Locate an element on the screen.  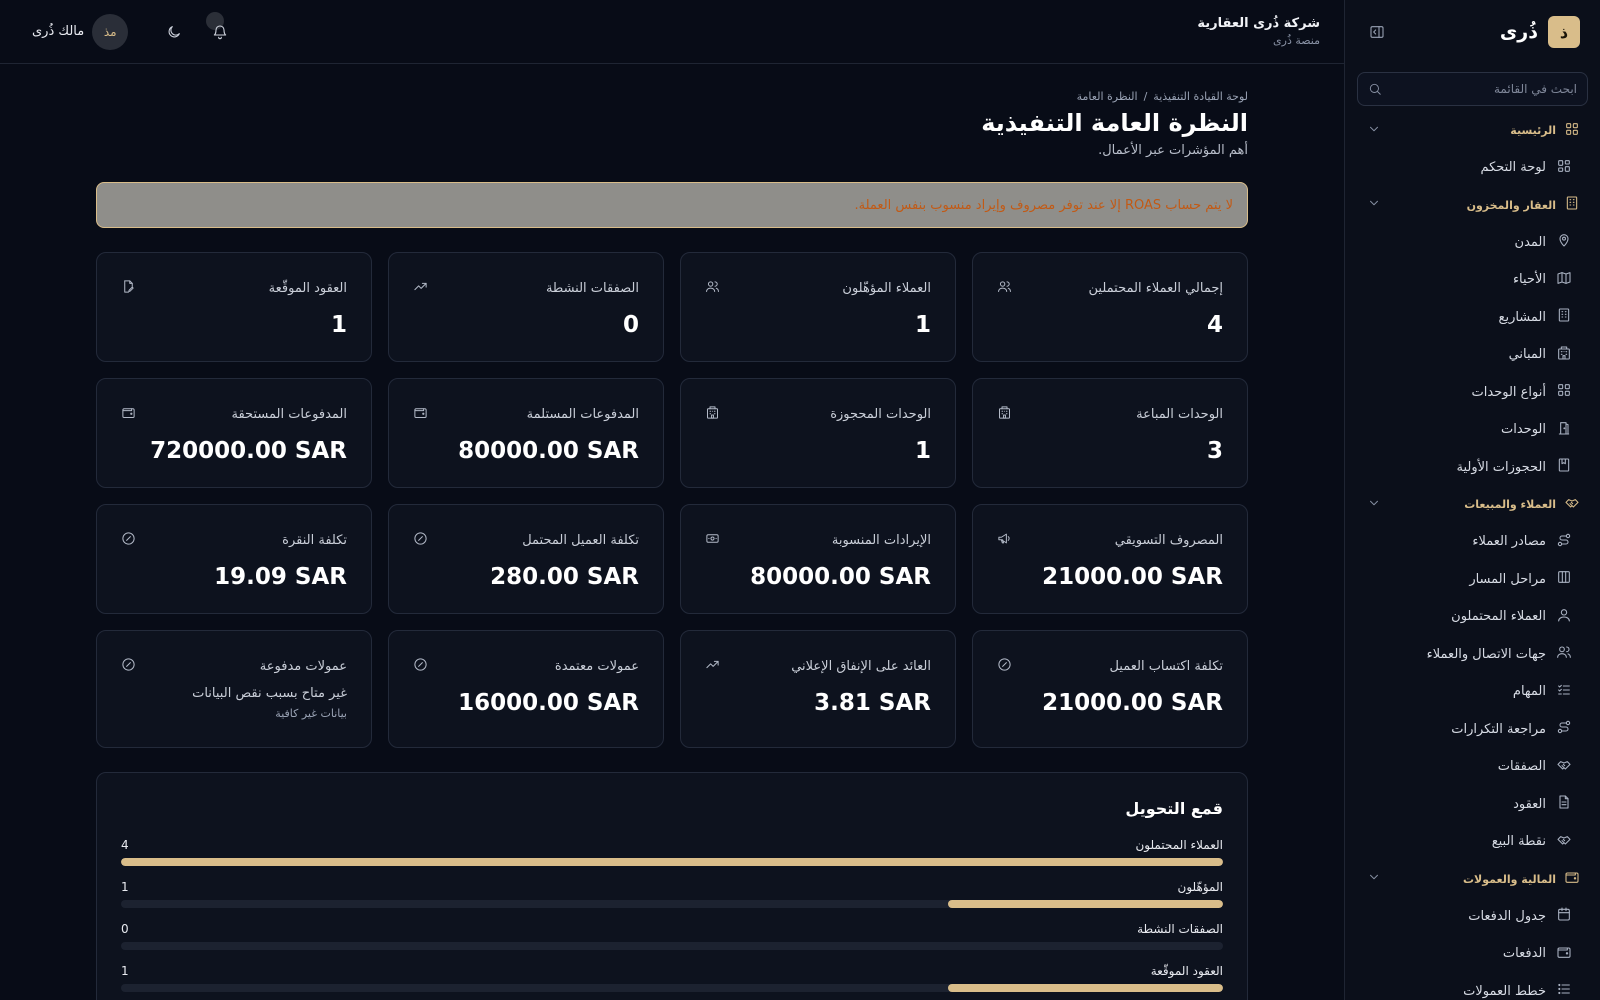
funnel-row: العقود الموقّعة 1 is located at coordinates (672, 978).